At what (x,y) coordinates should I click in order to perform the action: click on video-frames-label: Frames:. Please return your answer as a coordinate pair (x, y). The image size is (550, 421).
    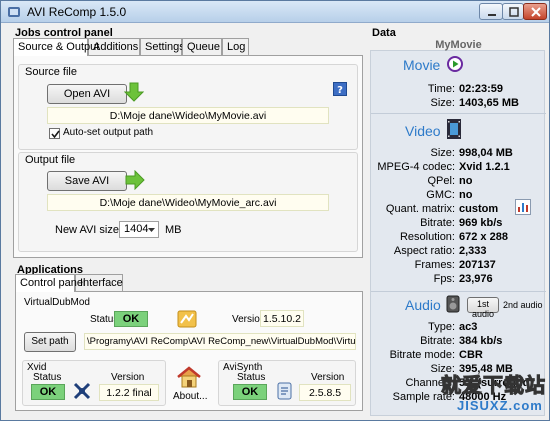
    Looking at the image, I should click on (434, 265).